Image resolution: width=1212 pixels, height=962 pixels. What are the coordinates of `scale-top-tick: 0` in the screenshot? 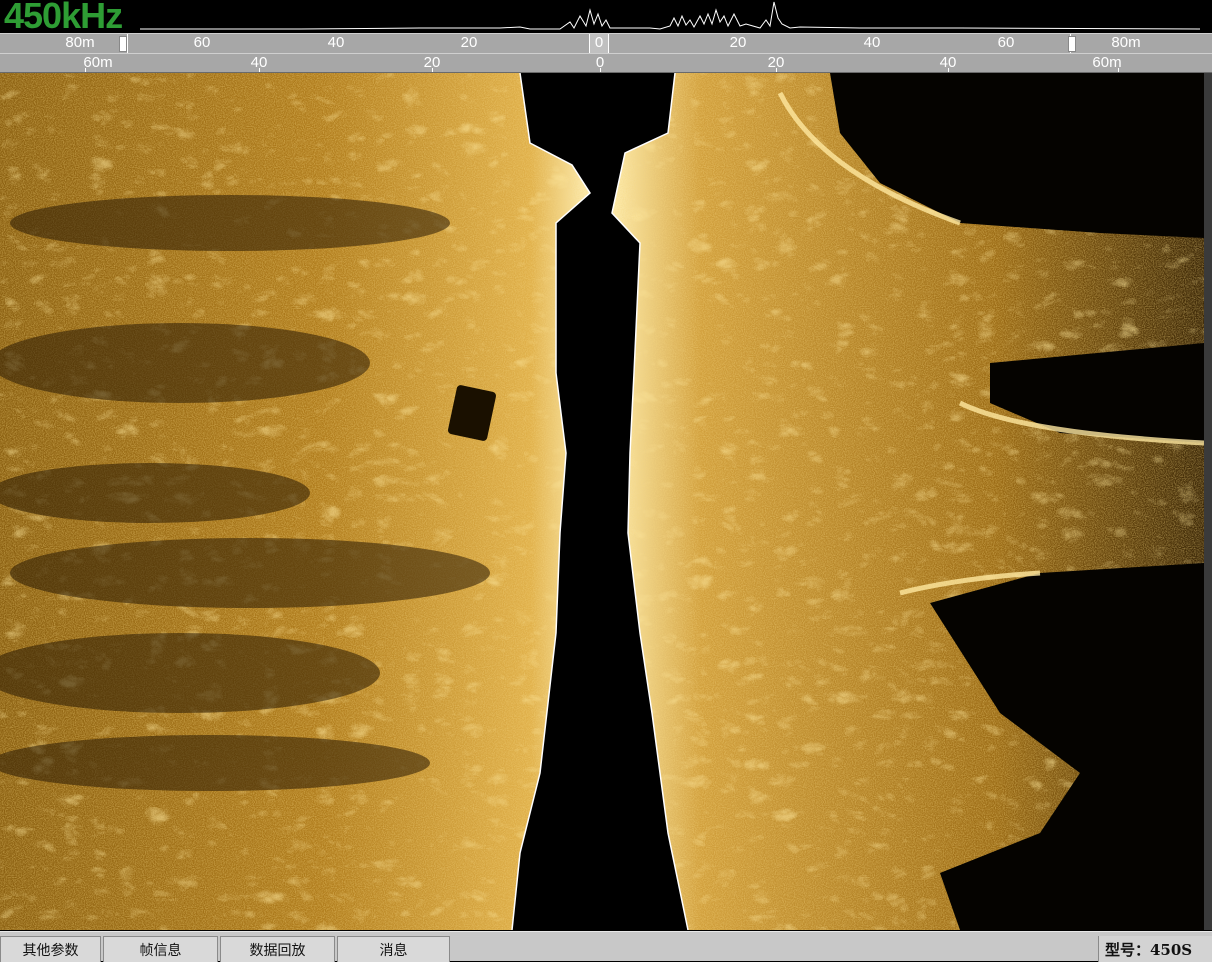 It's located at (599, 42).